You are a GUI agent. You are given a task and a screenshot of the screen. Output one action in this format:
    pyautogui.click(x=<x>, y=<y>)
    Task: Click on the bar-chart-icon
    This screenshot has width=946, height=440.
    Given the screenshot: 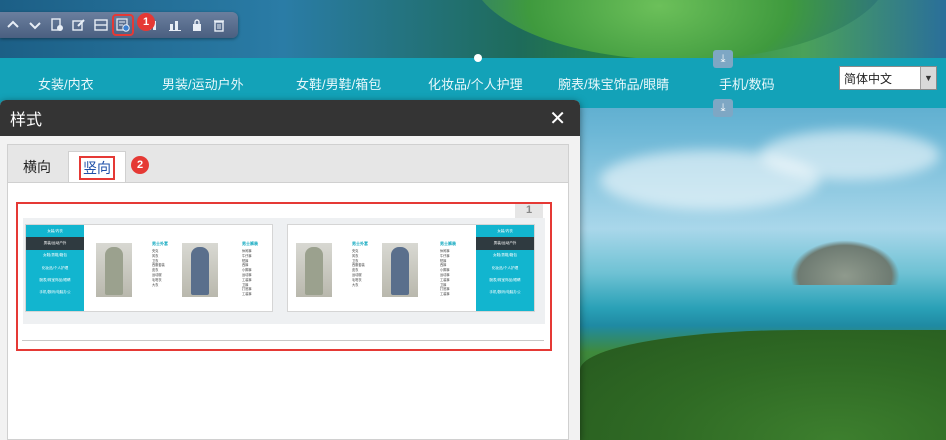 What is the action you would take?
    pyautogui.click(x=175, y=25)
    